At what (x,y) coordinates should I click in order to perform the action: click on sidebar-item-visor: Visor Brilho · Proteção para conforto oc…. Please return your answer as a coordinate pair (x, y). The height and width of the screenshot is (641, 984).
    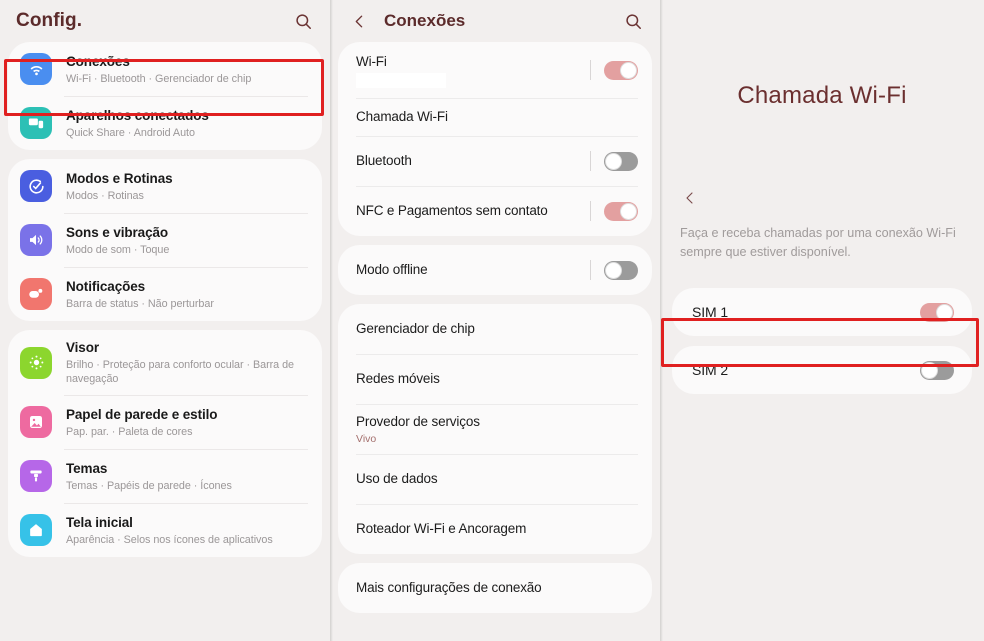
    Looking at the image, I should click on (165, 362).